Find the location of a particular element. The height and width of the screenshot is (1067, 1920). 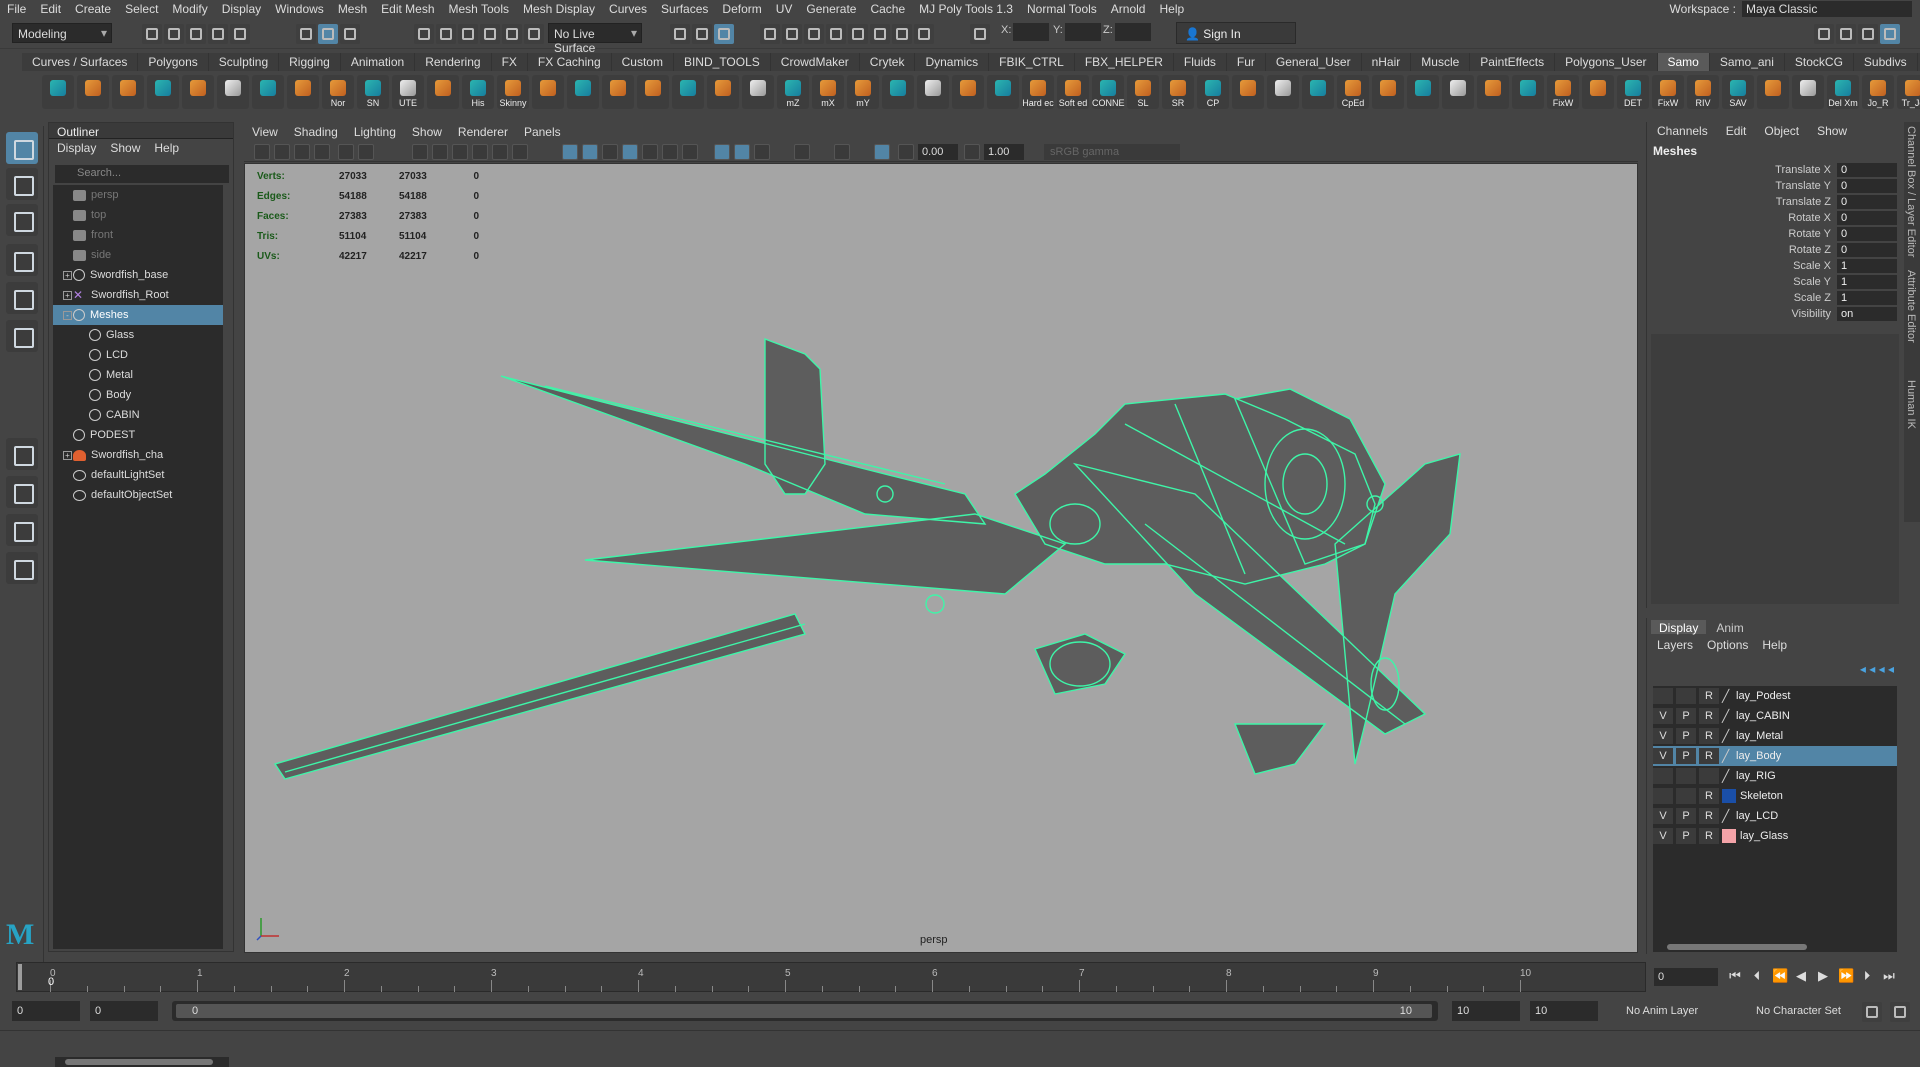

modeling-toolkit-icon is located at coordinates (1824, 34).